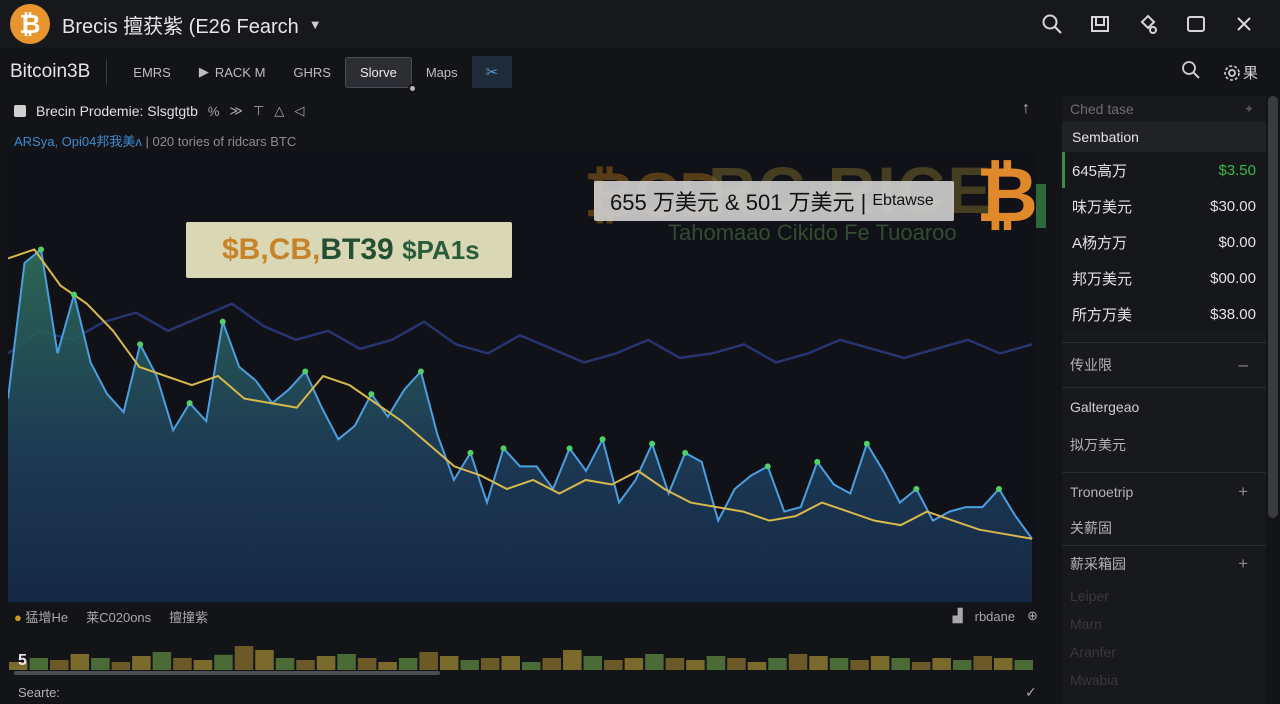 The image size is (1280, 704). I want to click on window-controls, so click(1148, 24).